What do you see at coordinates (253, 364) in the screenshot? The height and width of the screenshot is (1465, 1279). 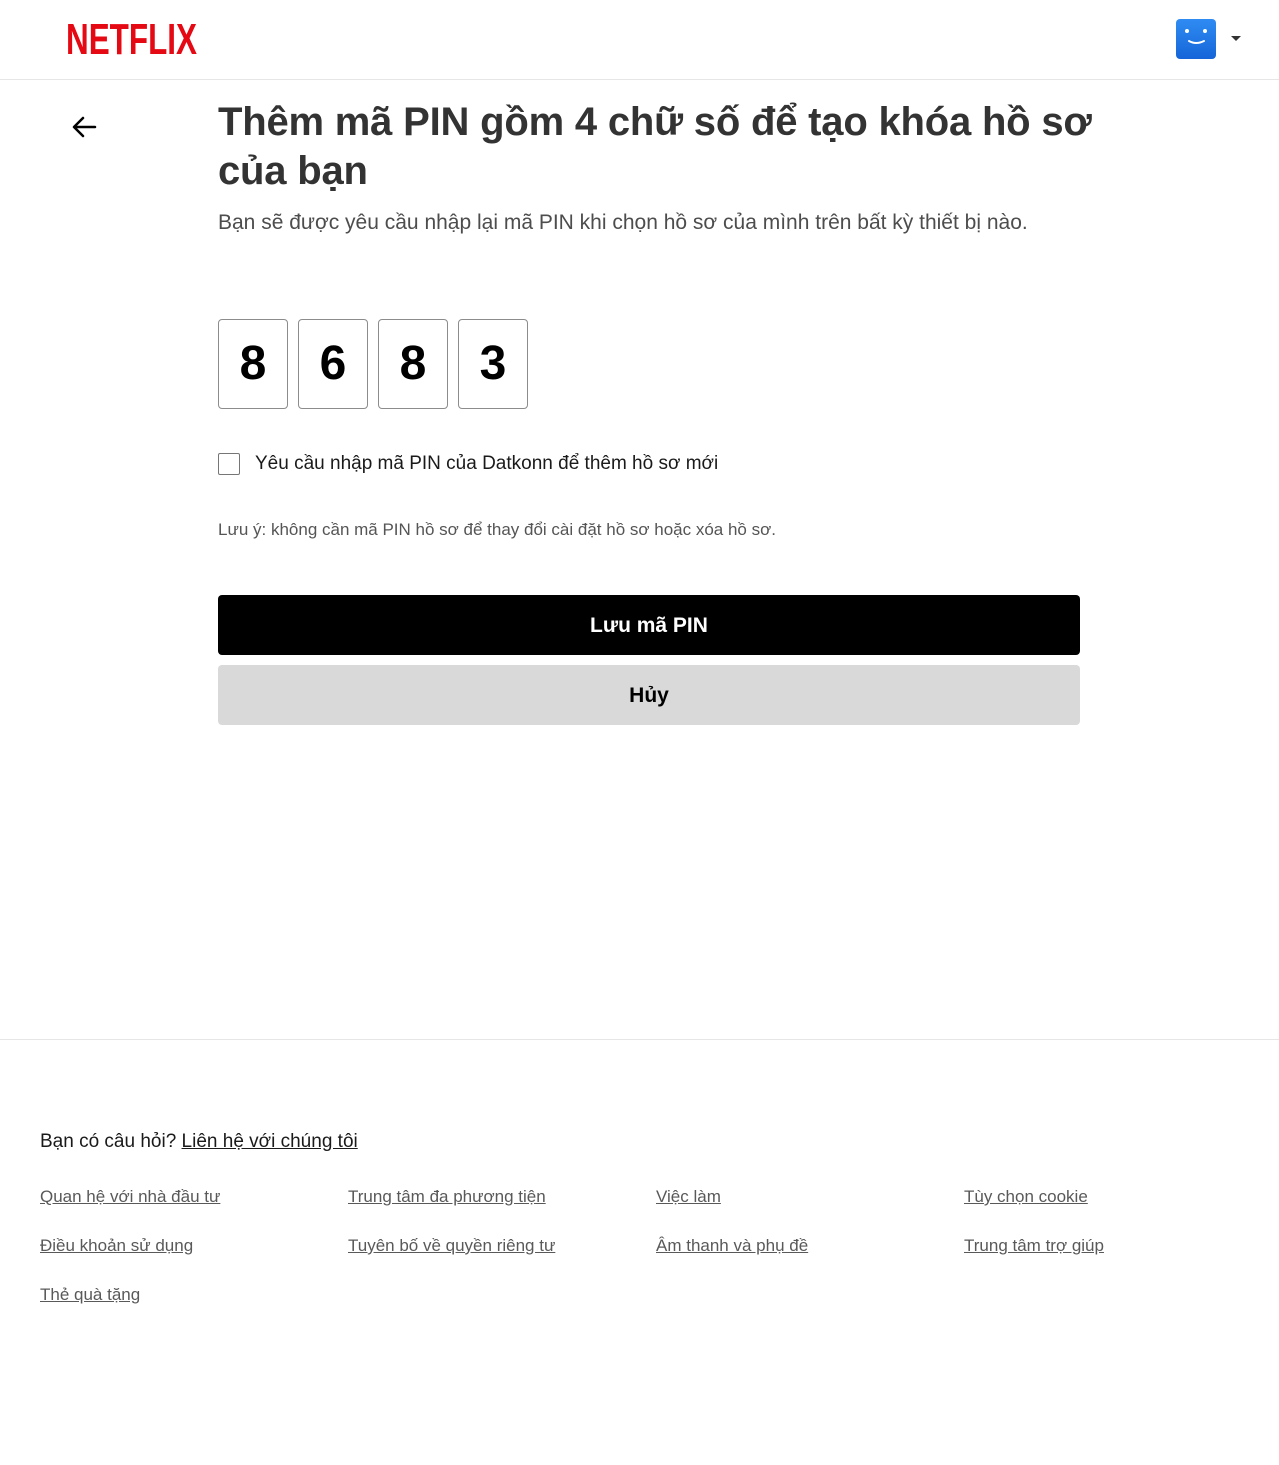 I see `pin-digit-1: 8` at bounding box center [253, 364].